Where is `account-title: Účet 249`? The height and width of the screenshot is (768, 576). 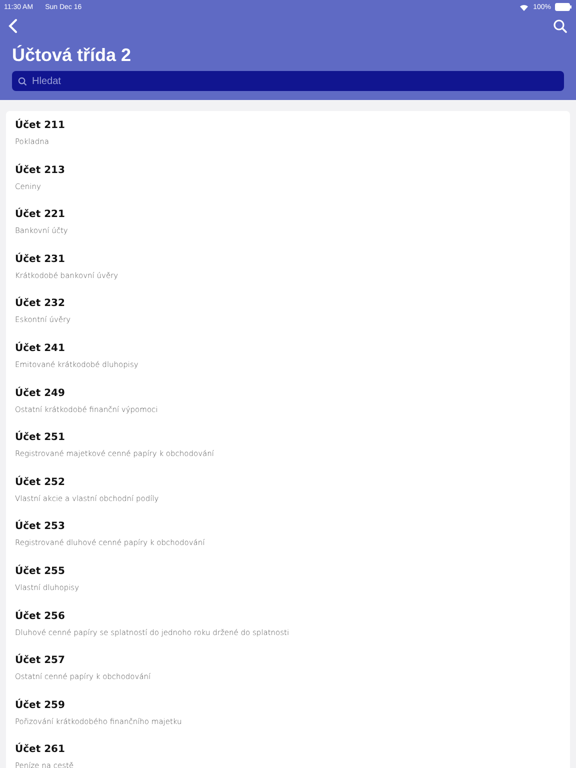
account-title: Účet 249 is located at coordinates (288, 393).